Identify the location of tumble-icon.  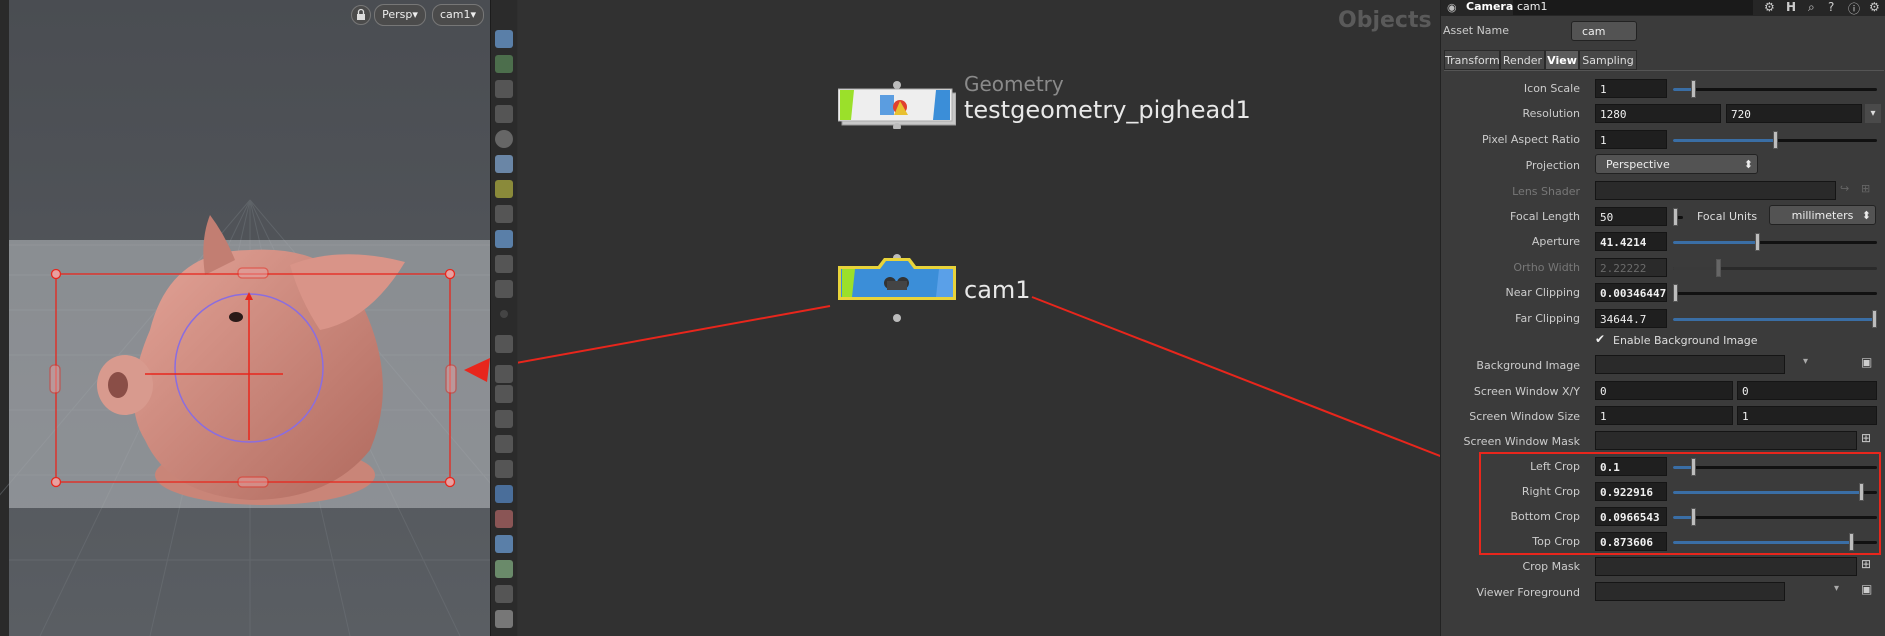
(504, 264).